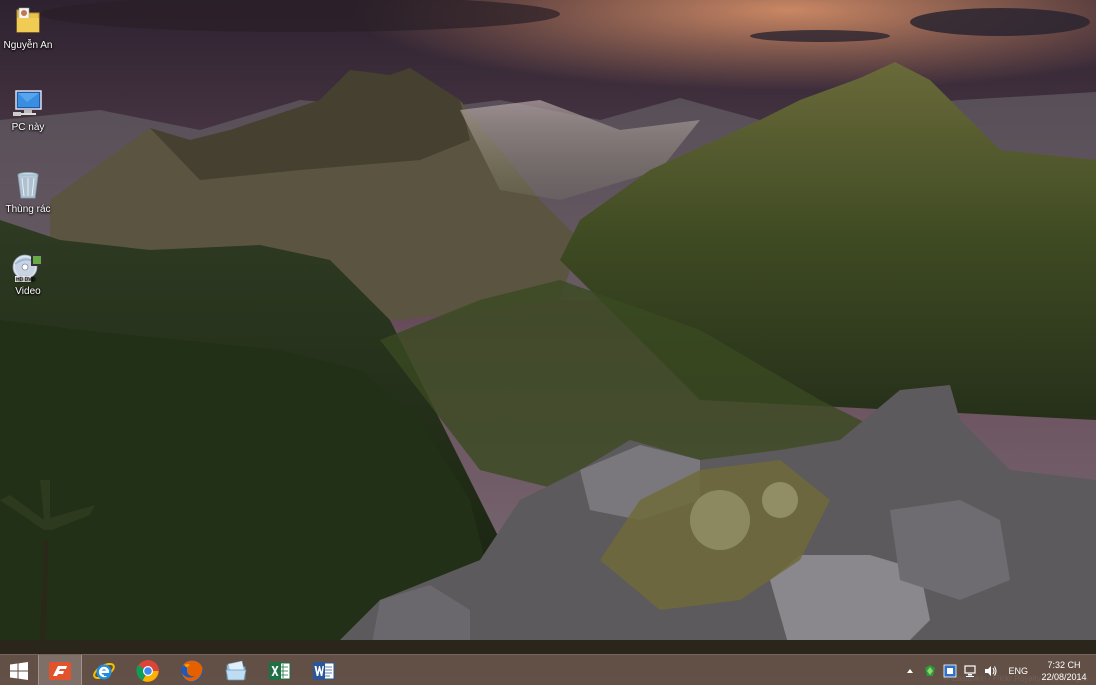 This screenshot has width=1096, height=685. I want to click on windows-logo-icon, so click(19, 670).